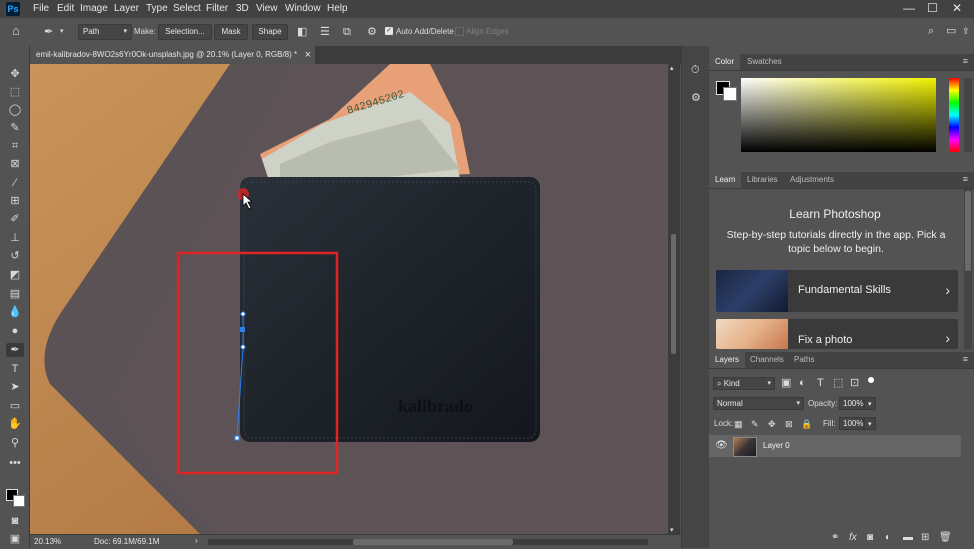 The width and height of the screenshot is (974, 549). What do you see at coordinates (888, 538) in the screenshot?
I see `new-adjustment-layer-icon: ◐` at bounding box center [888, 538].